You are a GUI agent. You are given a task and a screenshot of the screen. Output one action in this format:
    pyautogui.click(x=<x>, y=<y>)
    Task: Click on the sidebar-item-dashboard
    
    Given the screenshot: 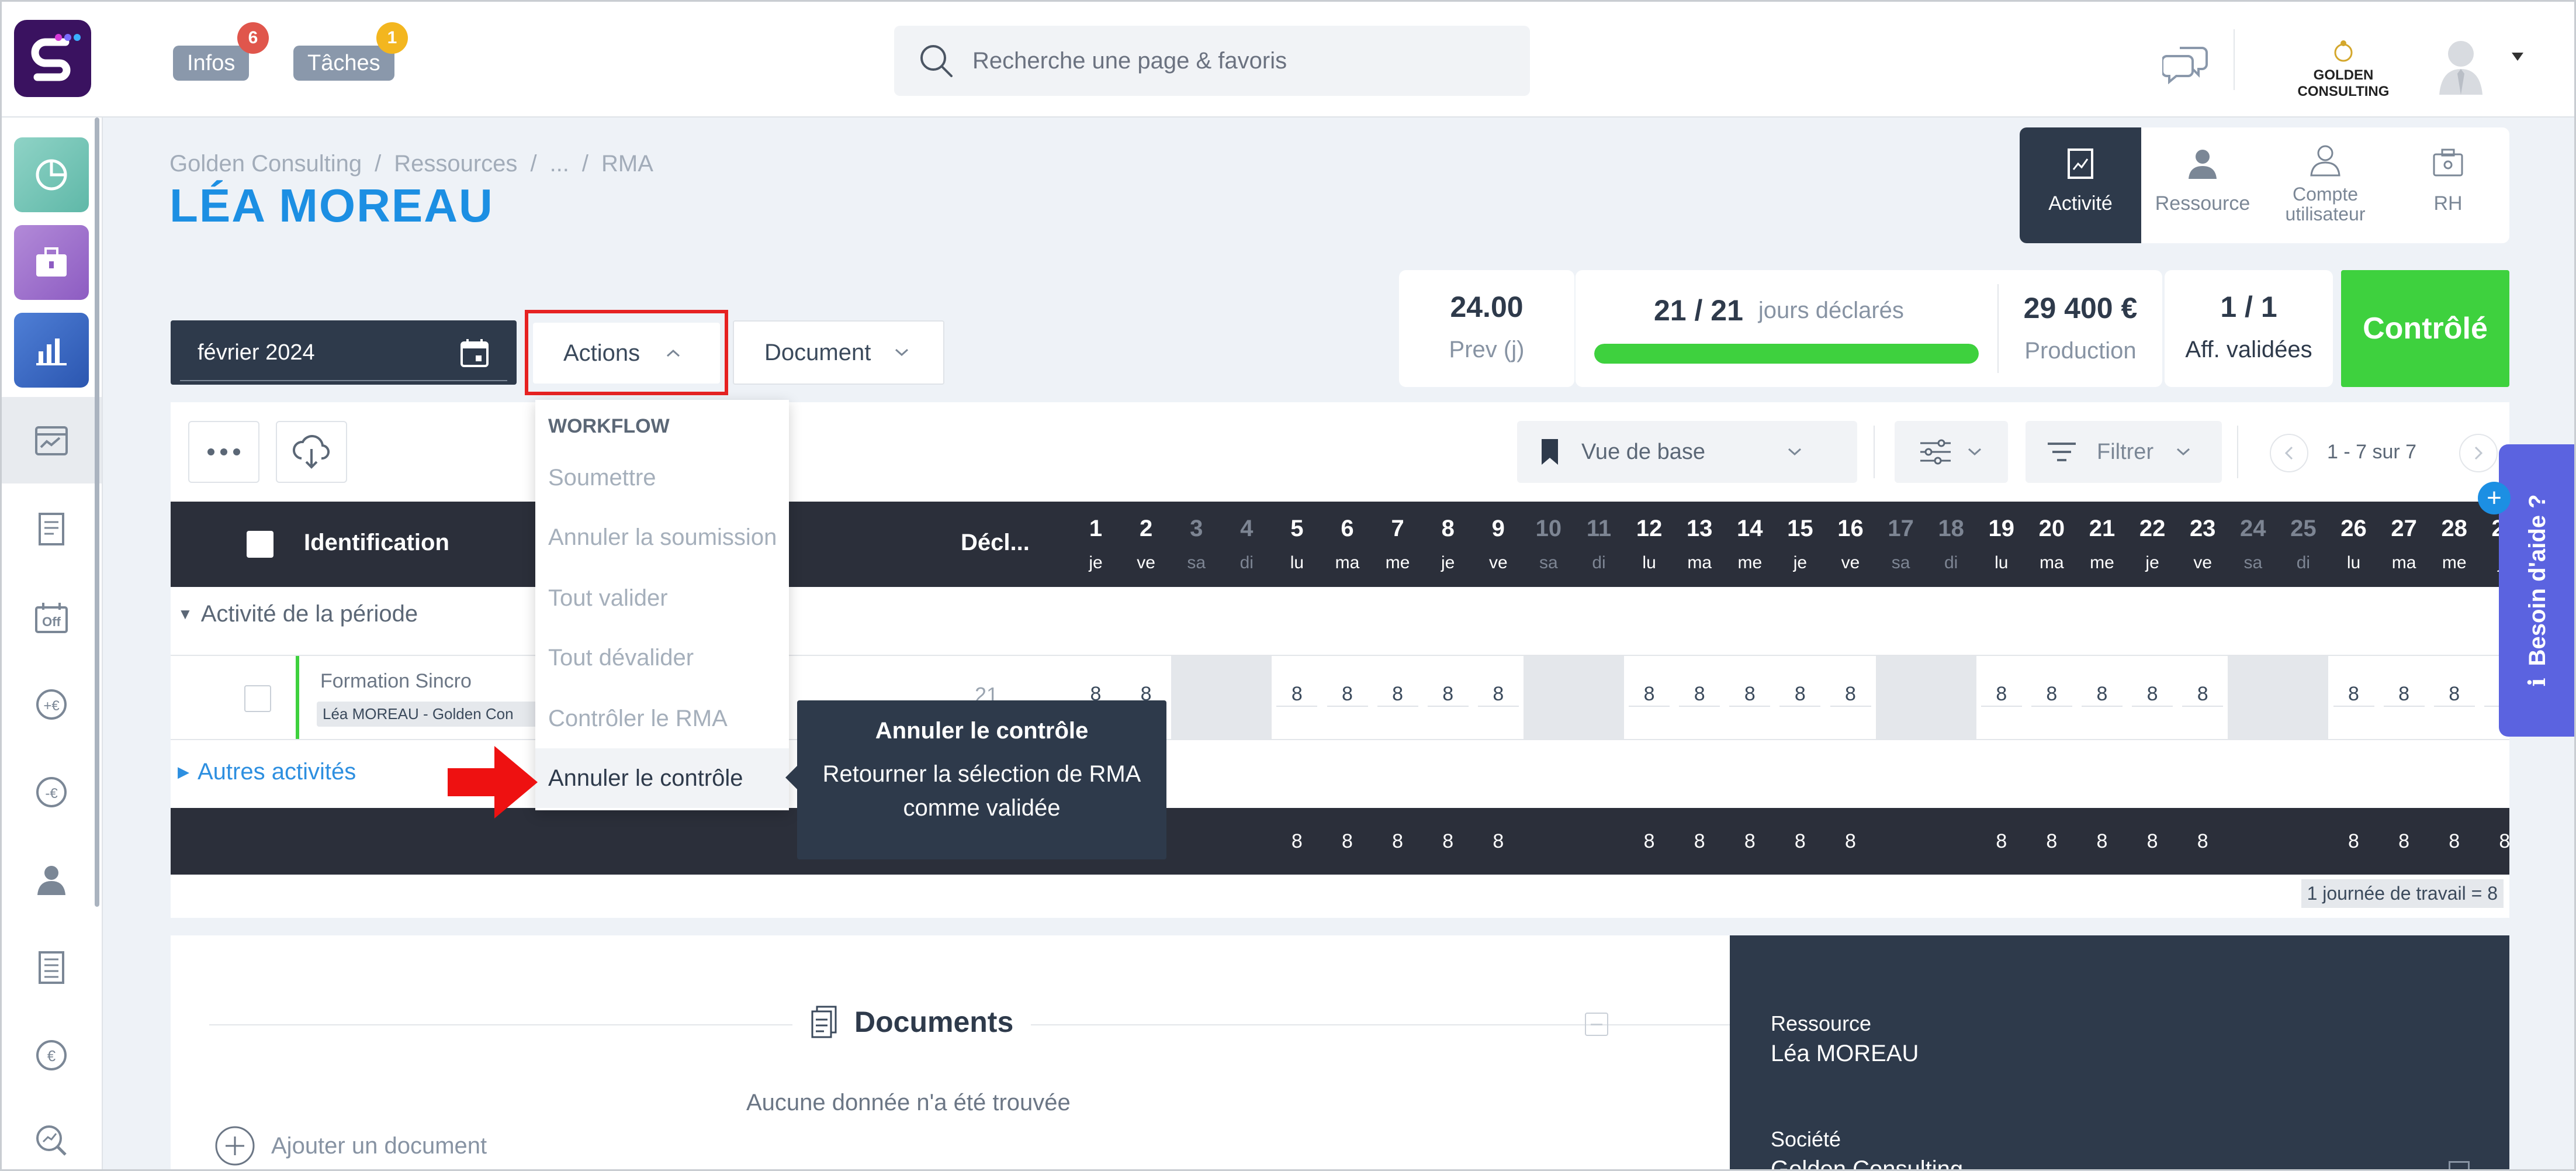 What is the action you would take?
    pyautogui.click(x=51, y=174)
    